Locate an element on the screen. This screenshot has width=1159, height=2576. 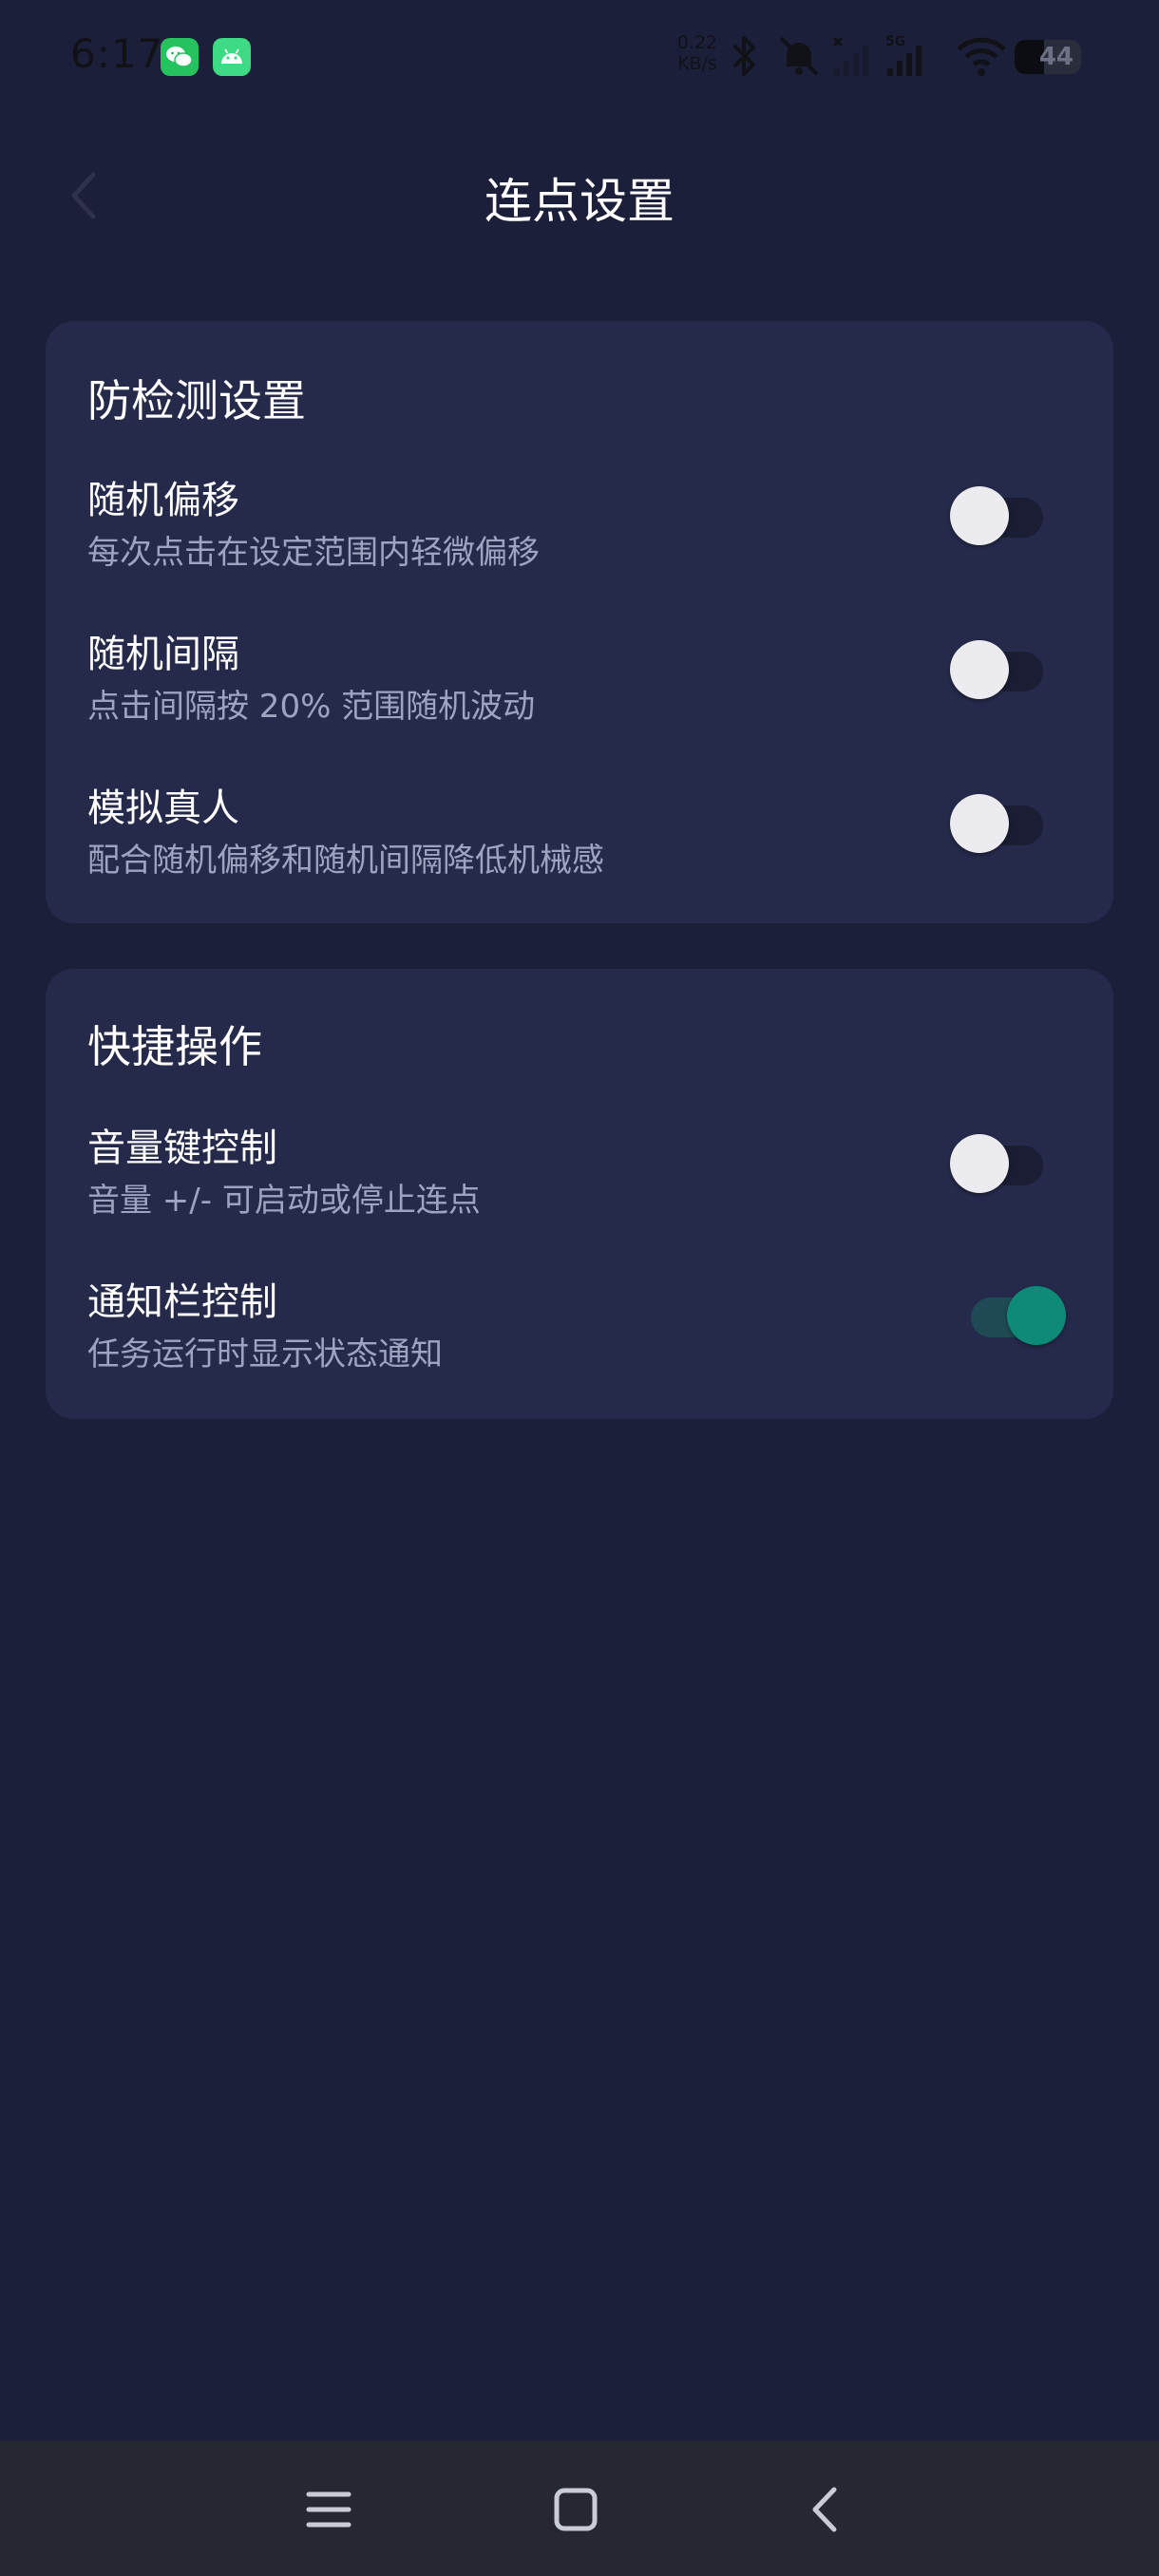
back-icon is located at coordinates (824, 2509).